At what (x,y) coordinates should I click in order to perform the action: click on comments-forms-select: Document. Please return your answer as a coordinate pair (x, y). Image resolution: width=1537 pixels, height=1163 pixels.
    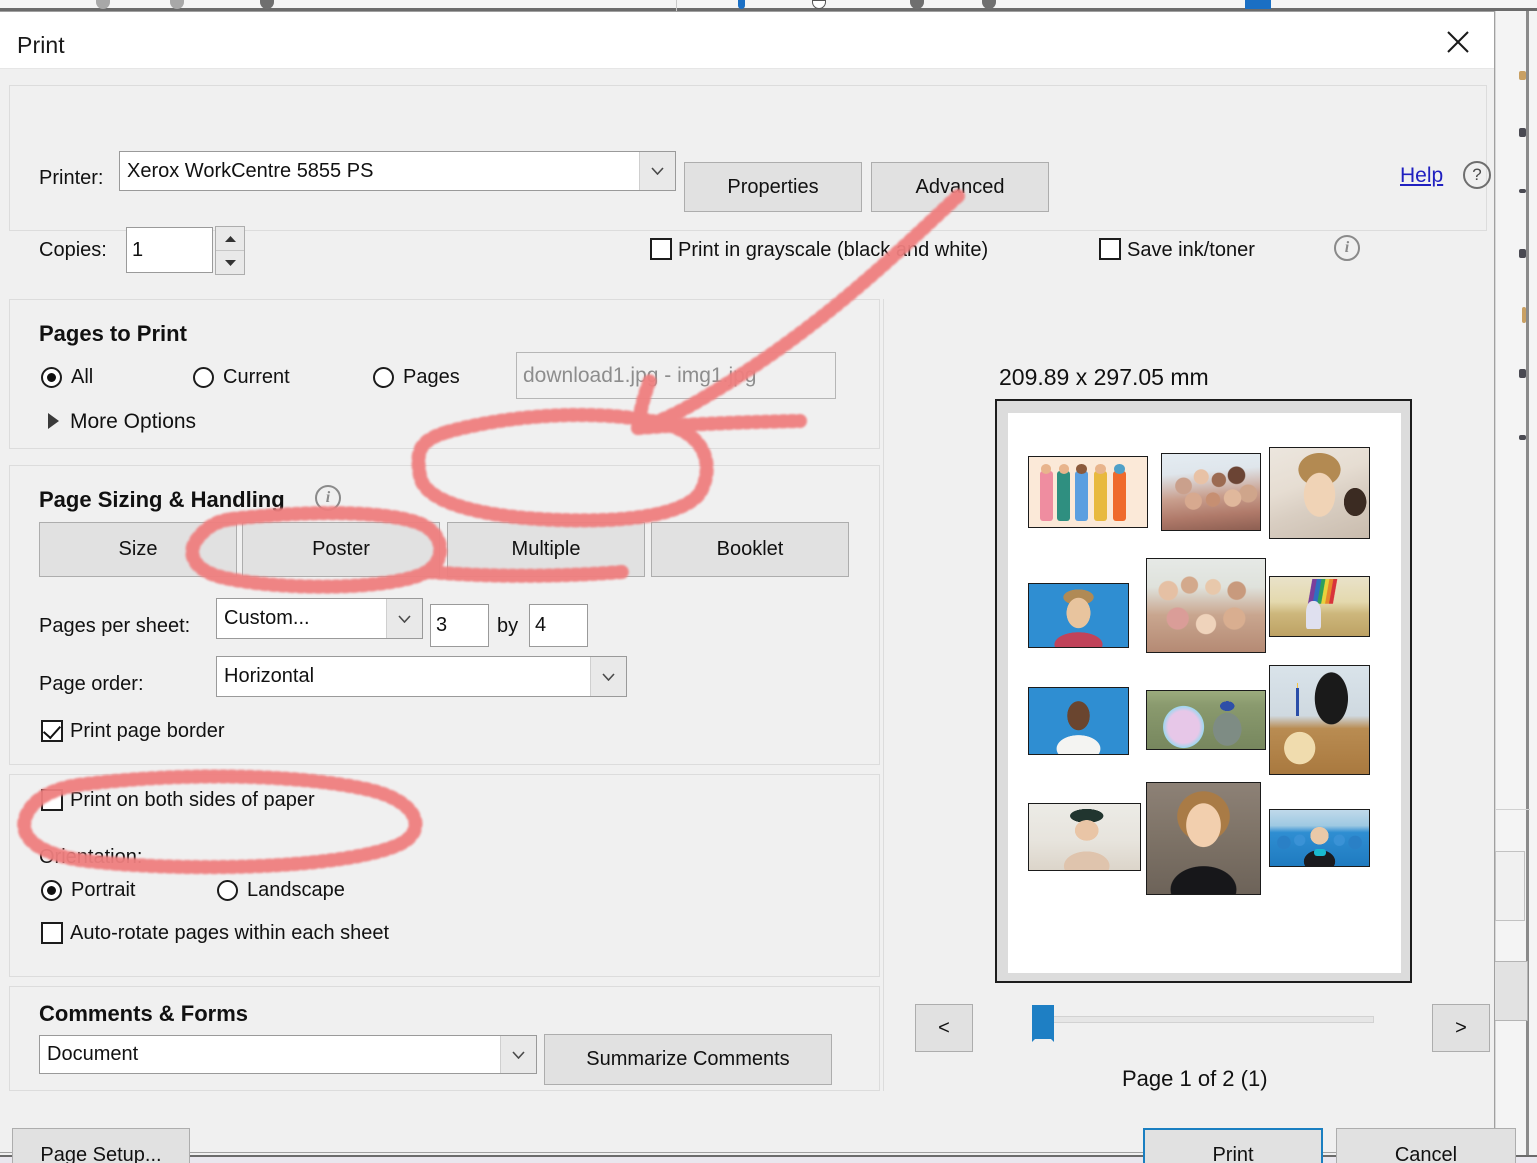
    Looking at the image, I should click on (288, 1054).